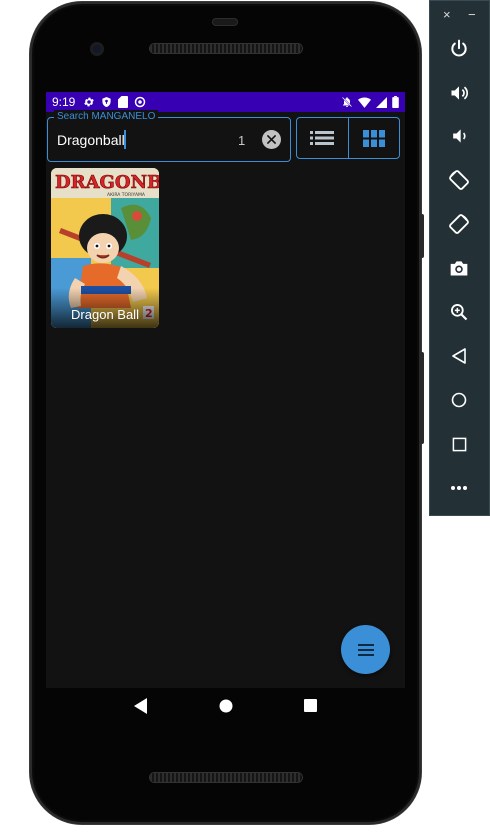 This screenshot has height=840, width=490. What do you see at coordinates (97, 49) in the screenshot?
I see `front-camera` at bounding box center [97, 49].